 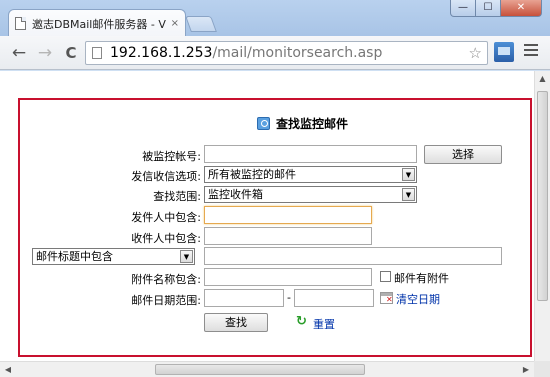 I want to click on attachment-name-label: 附件名称包含:, so click(x=166, y=279).